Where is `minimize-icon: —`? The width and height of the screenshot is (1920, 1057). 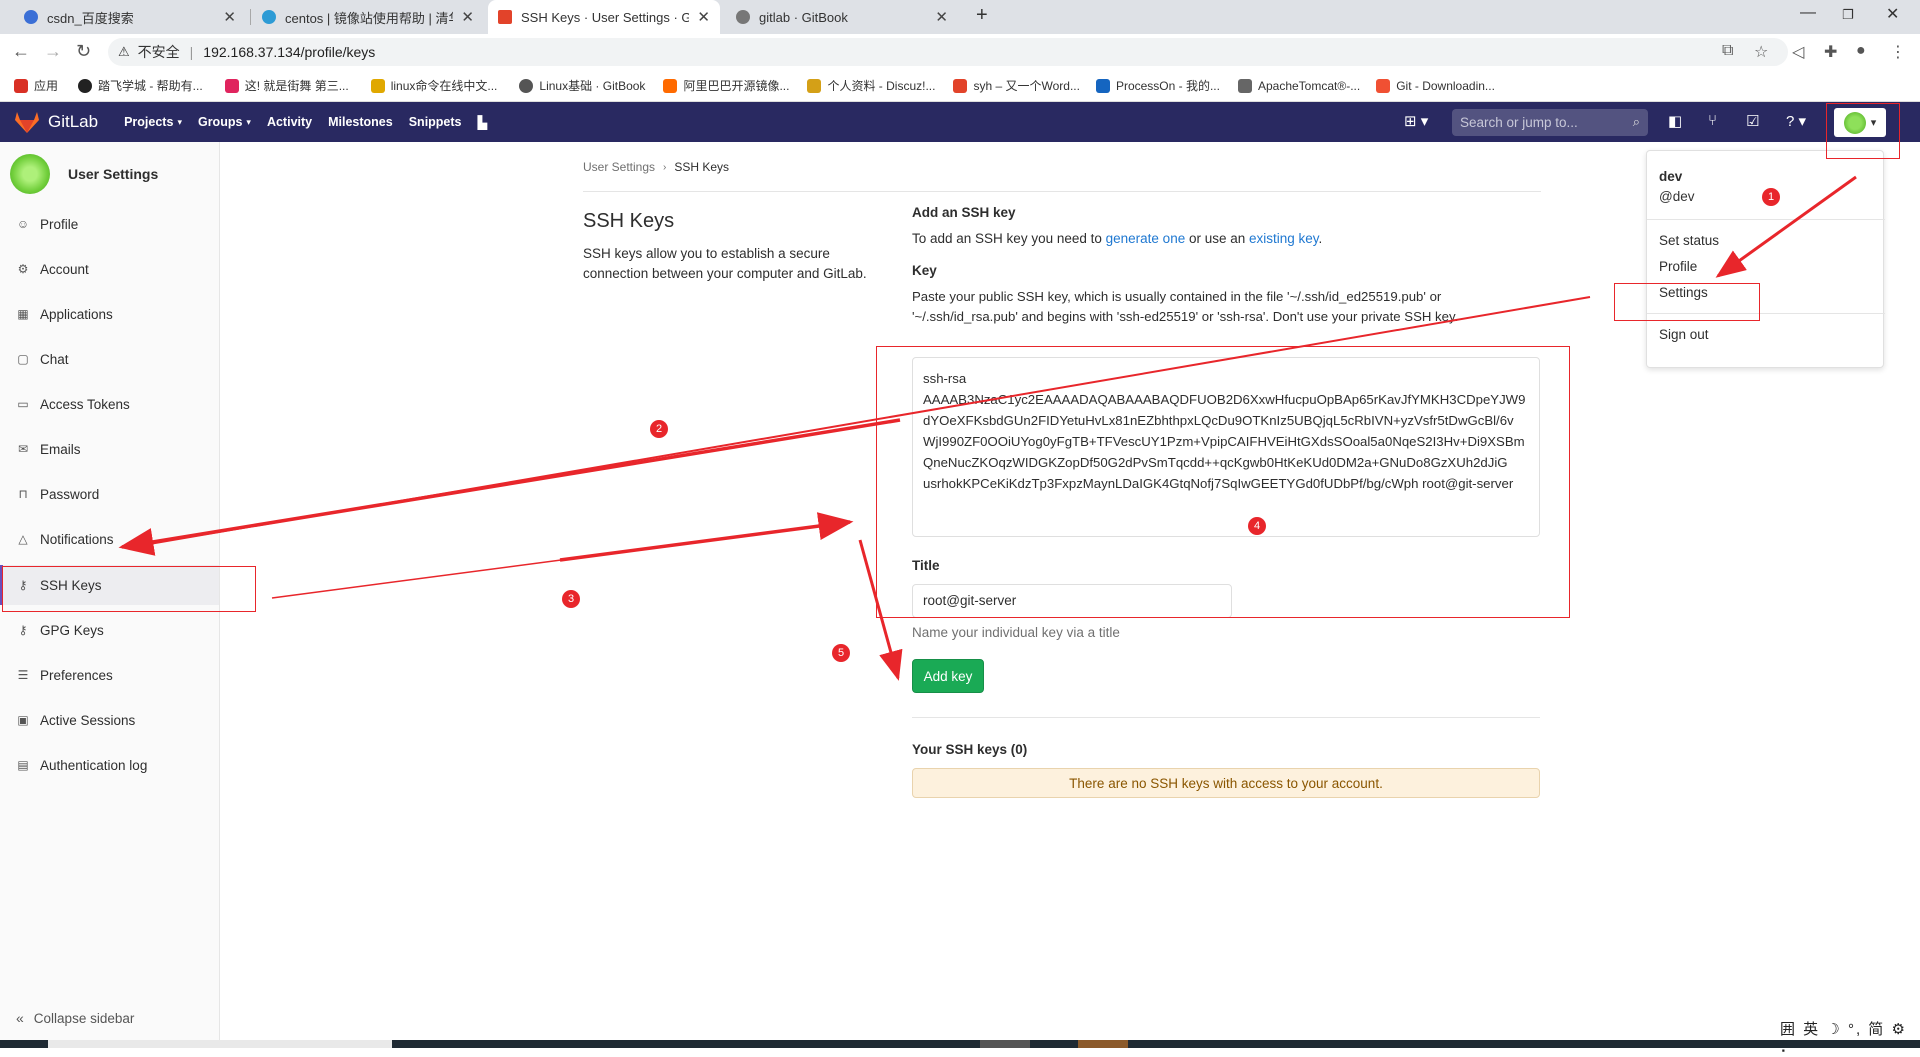 minimize-icon: — is located at coordinates (1808, 13).